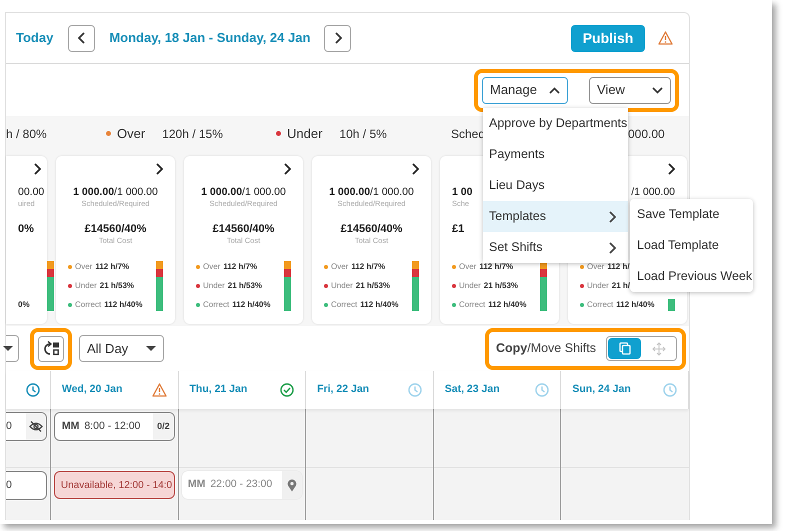 The width and height of the screenshot is (796, 531). Describe the element at coordinates (618, 266) in the screenshot. I see `legend-value: 112 h/` at that location.